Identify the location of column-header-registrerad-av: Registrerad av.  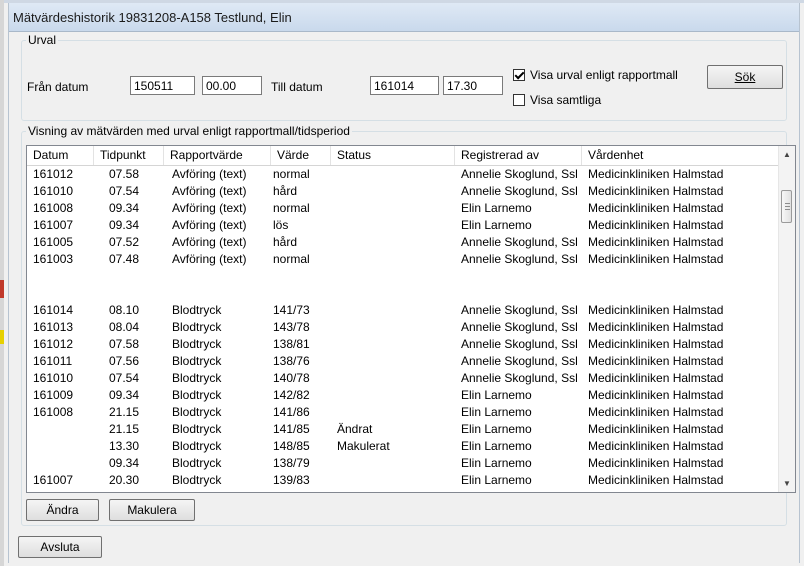
(518, 155).